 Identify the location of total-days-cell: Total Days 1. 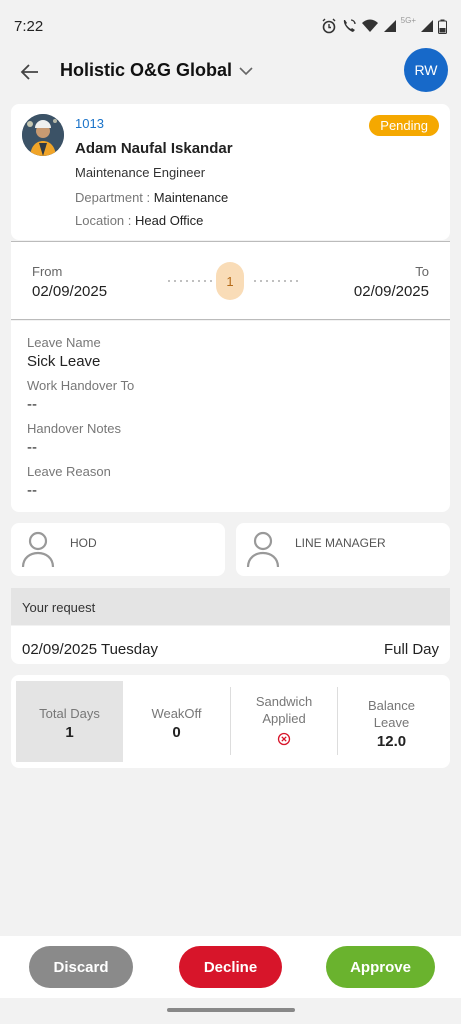
(69, 721).